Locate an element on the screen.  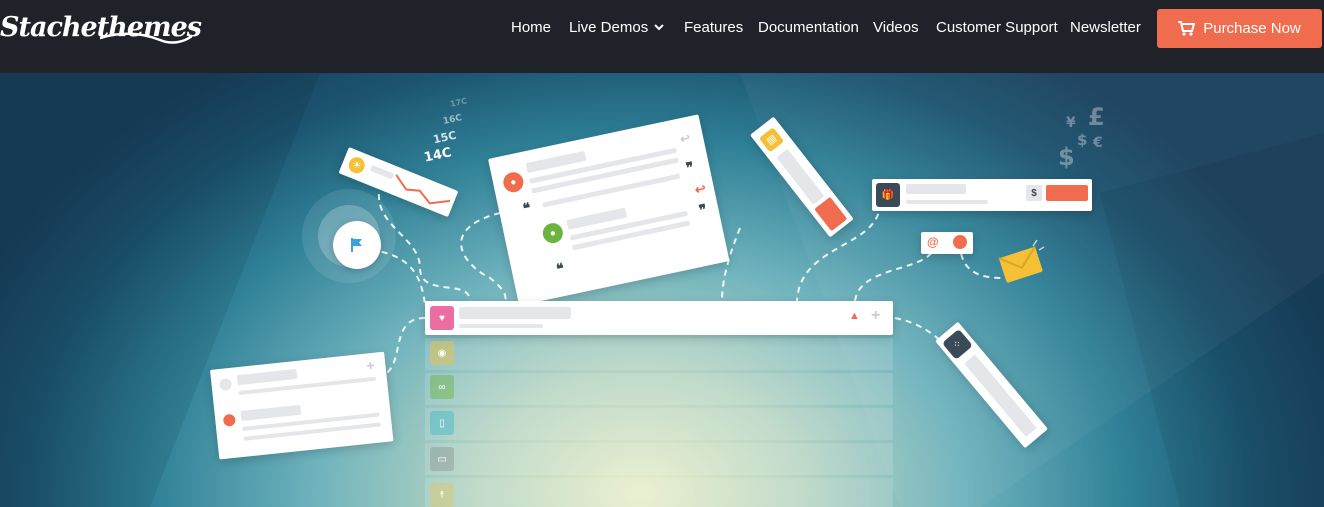
yen-symbol: ¥ is located at coordinates (1071, 123).